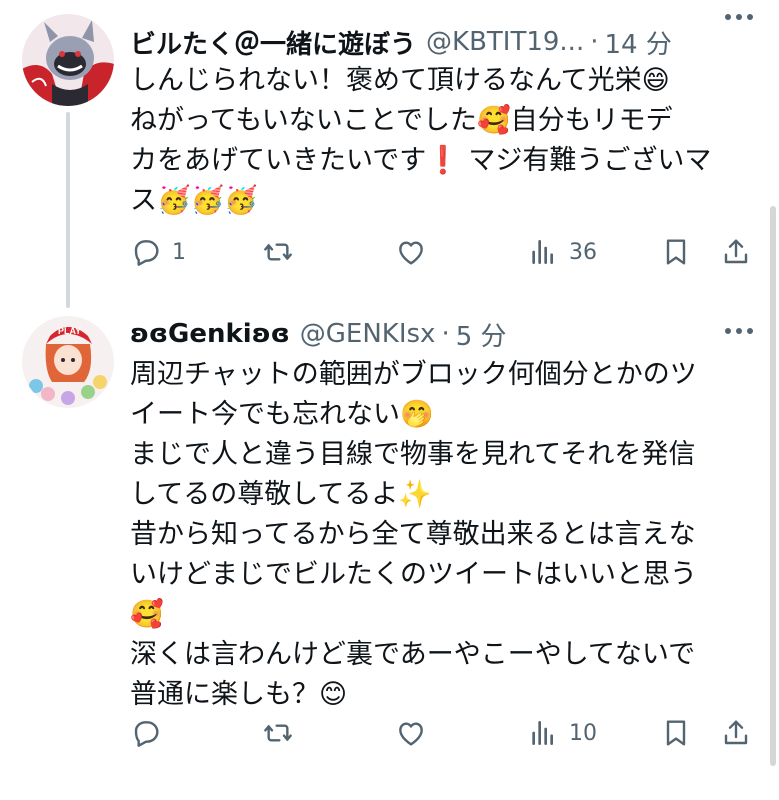 Image resolution: width=779 pixels, height=800 pixels. I want to click on reply-button, so click(151, 733).